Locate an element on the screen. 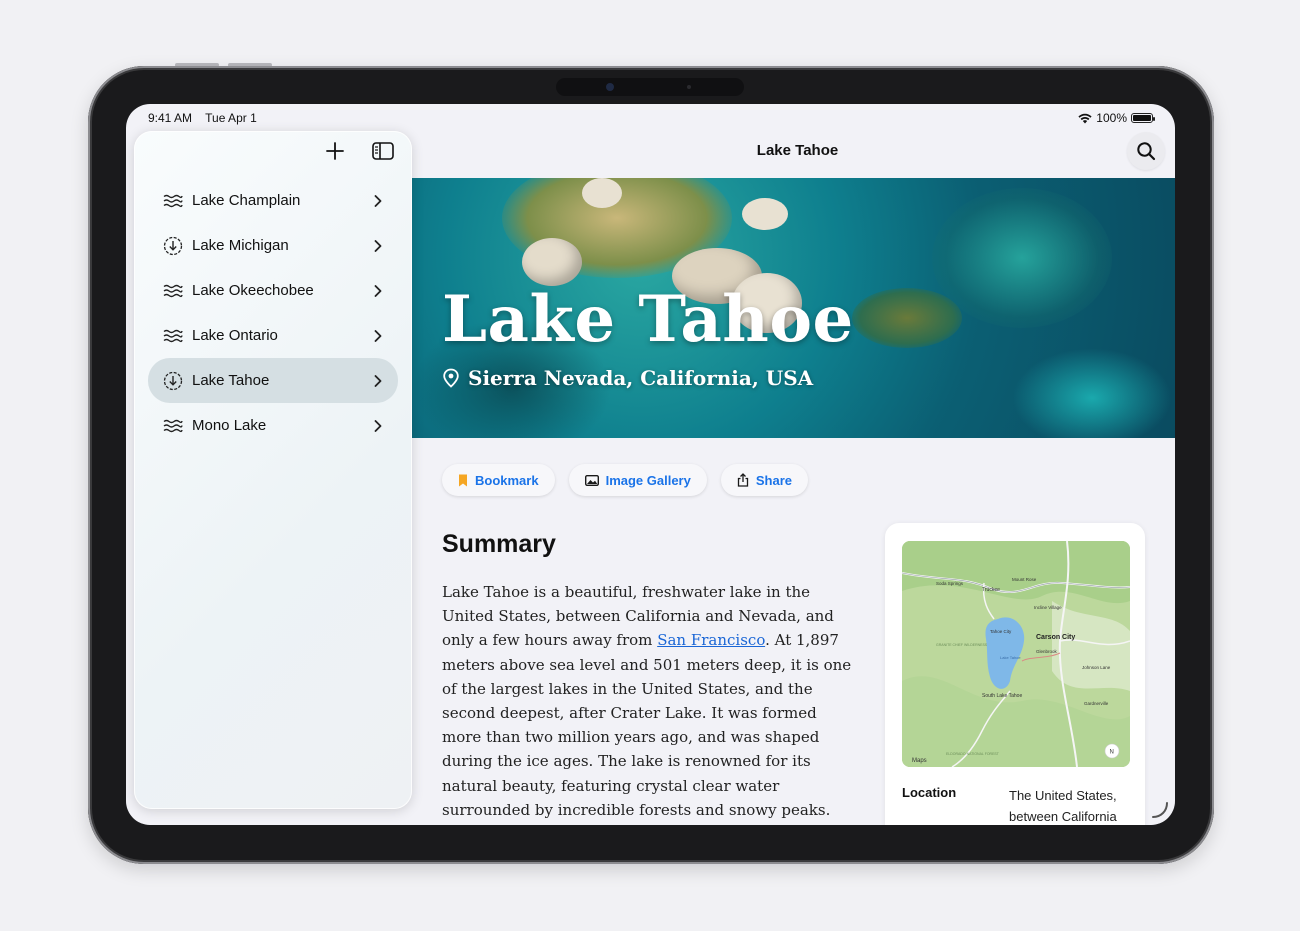 The width and height of the screenshot is (1300, 931). add-button is located at coordinates (335, 151).